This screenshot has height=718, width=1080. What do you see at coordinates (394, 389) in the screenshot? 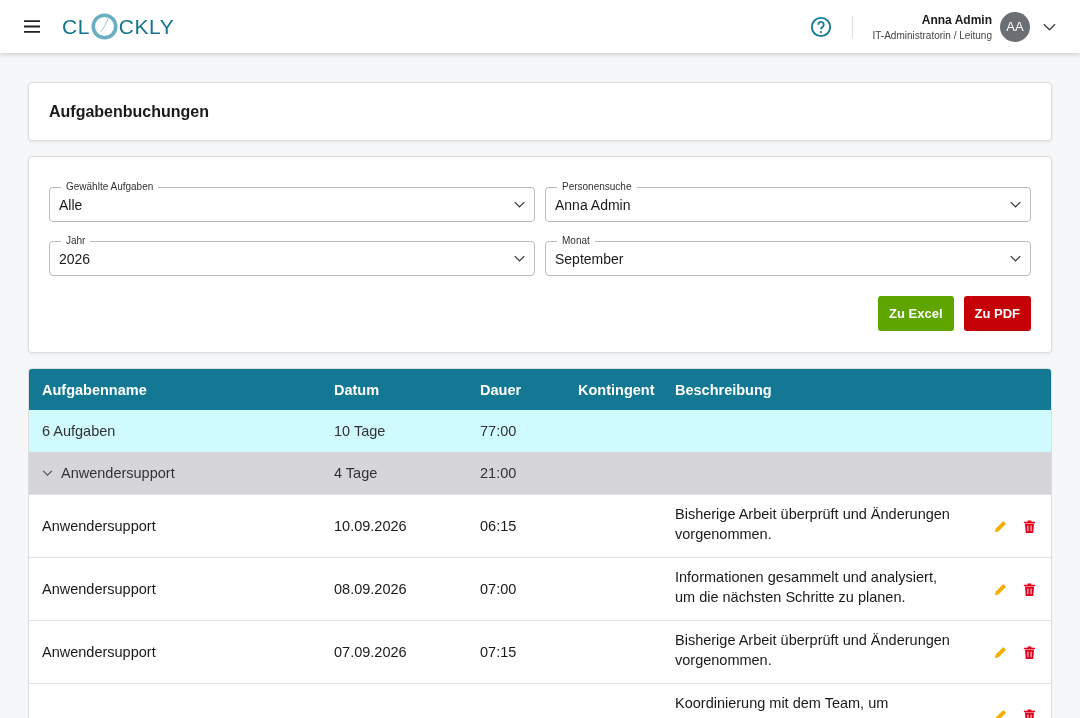
I see `column-header: Datum` at bounding box center [394, 389].